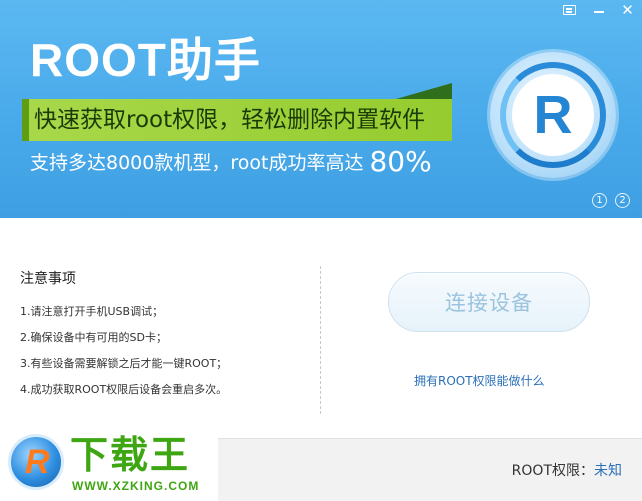 The width and height of the screenshot is (642, 501). I want to click on minimize-button, so click(598, 10).